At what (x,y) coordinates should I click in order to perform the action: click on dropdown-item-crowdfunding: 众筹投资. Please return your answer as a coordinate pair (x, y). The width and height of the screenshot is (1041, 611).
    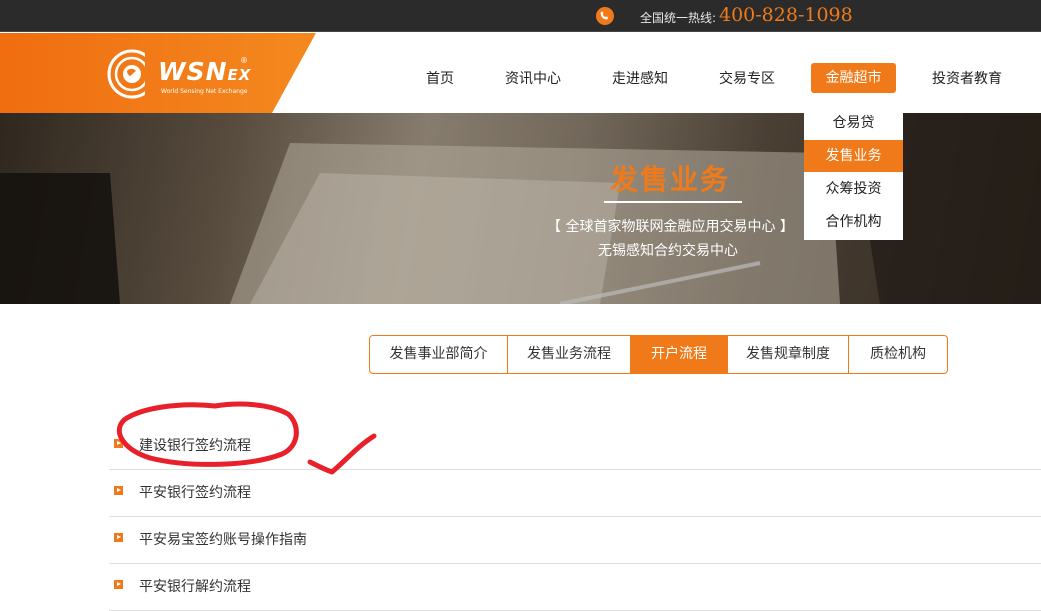
    Looking at the image, I should click on (853, 189).